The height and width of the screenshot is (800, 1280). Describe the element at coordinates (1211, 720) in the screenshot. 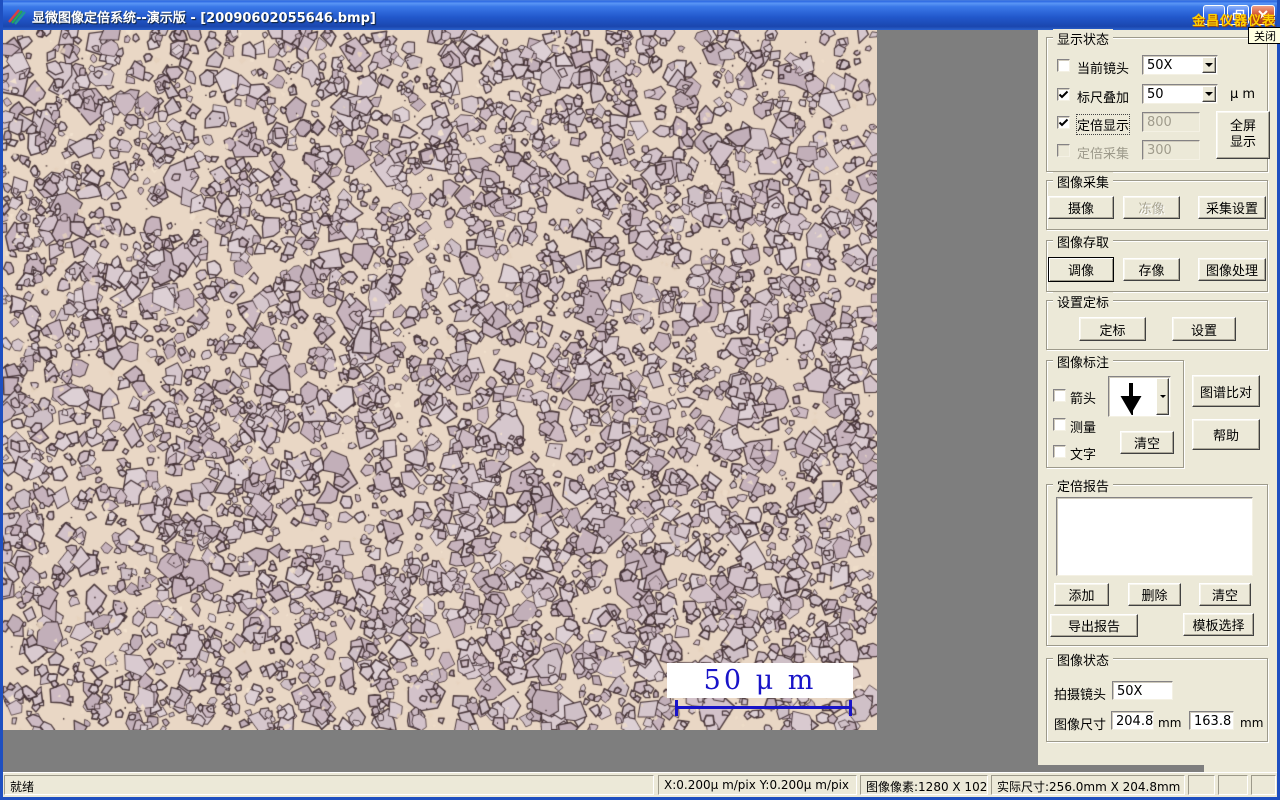

I see `image-height-field: 163.8` at that location.